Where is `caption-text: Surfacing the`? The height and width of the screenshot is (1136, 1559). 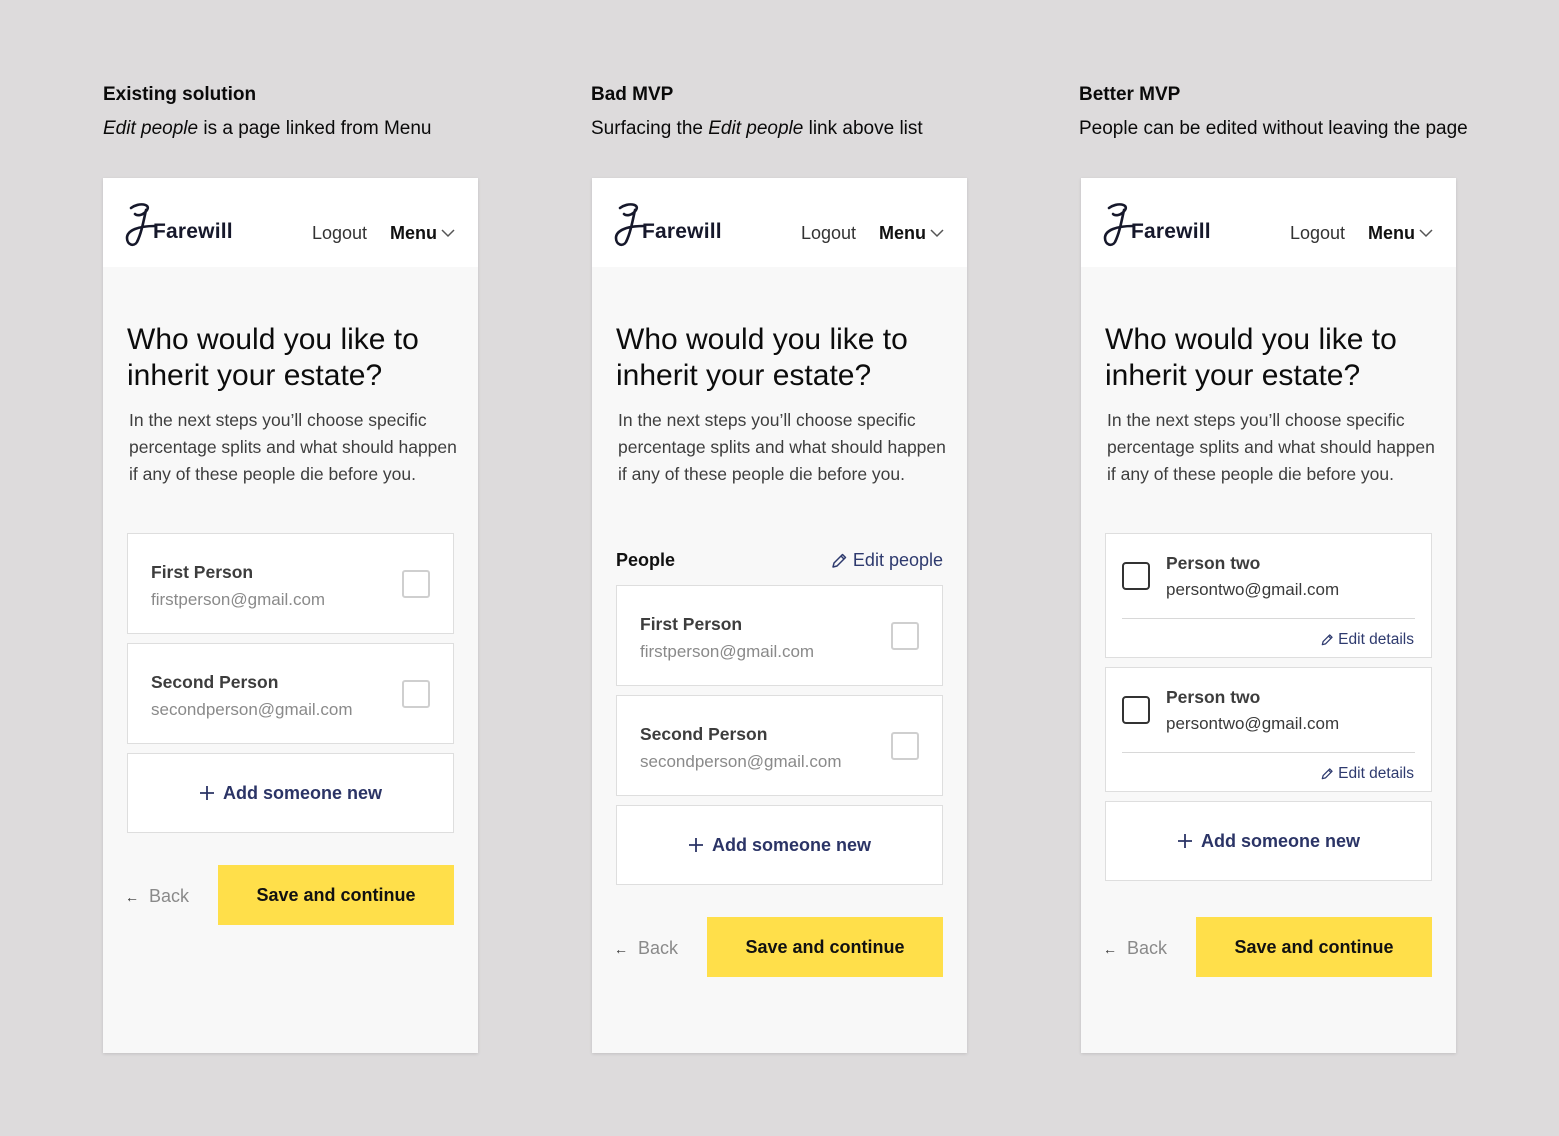
caption-text: Surfacing the is located at coordinates (650, 128).